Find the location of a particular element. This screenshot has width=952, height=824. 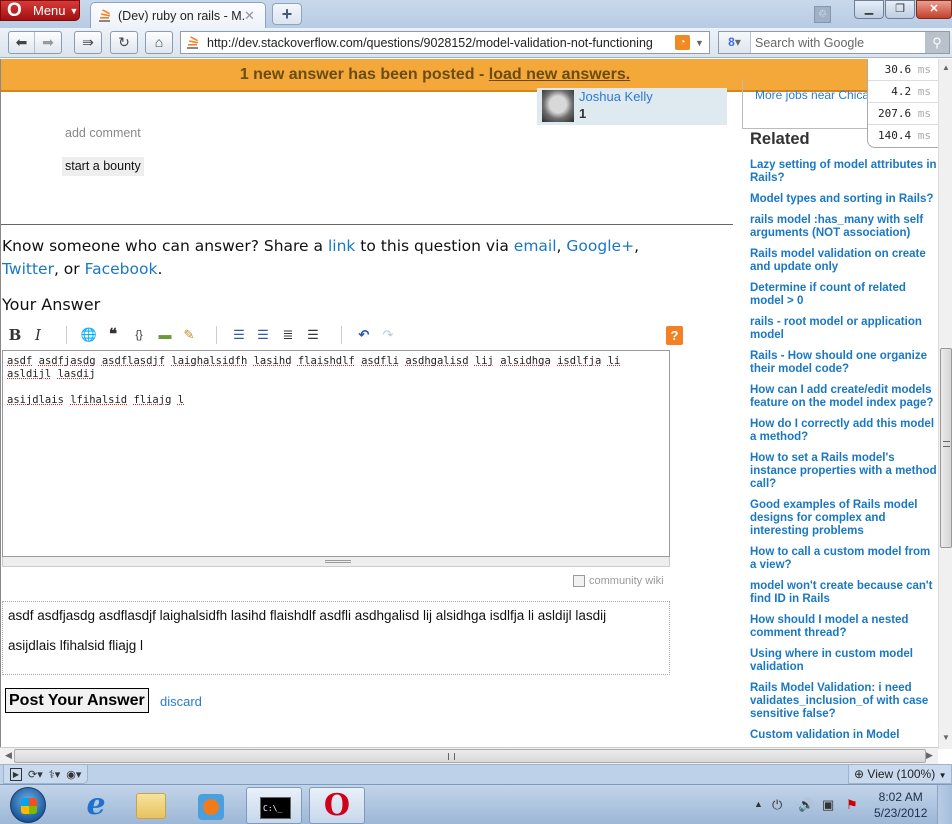

share-facebook-link: Facebook is located at coordinates (121, 269).